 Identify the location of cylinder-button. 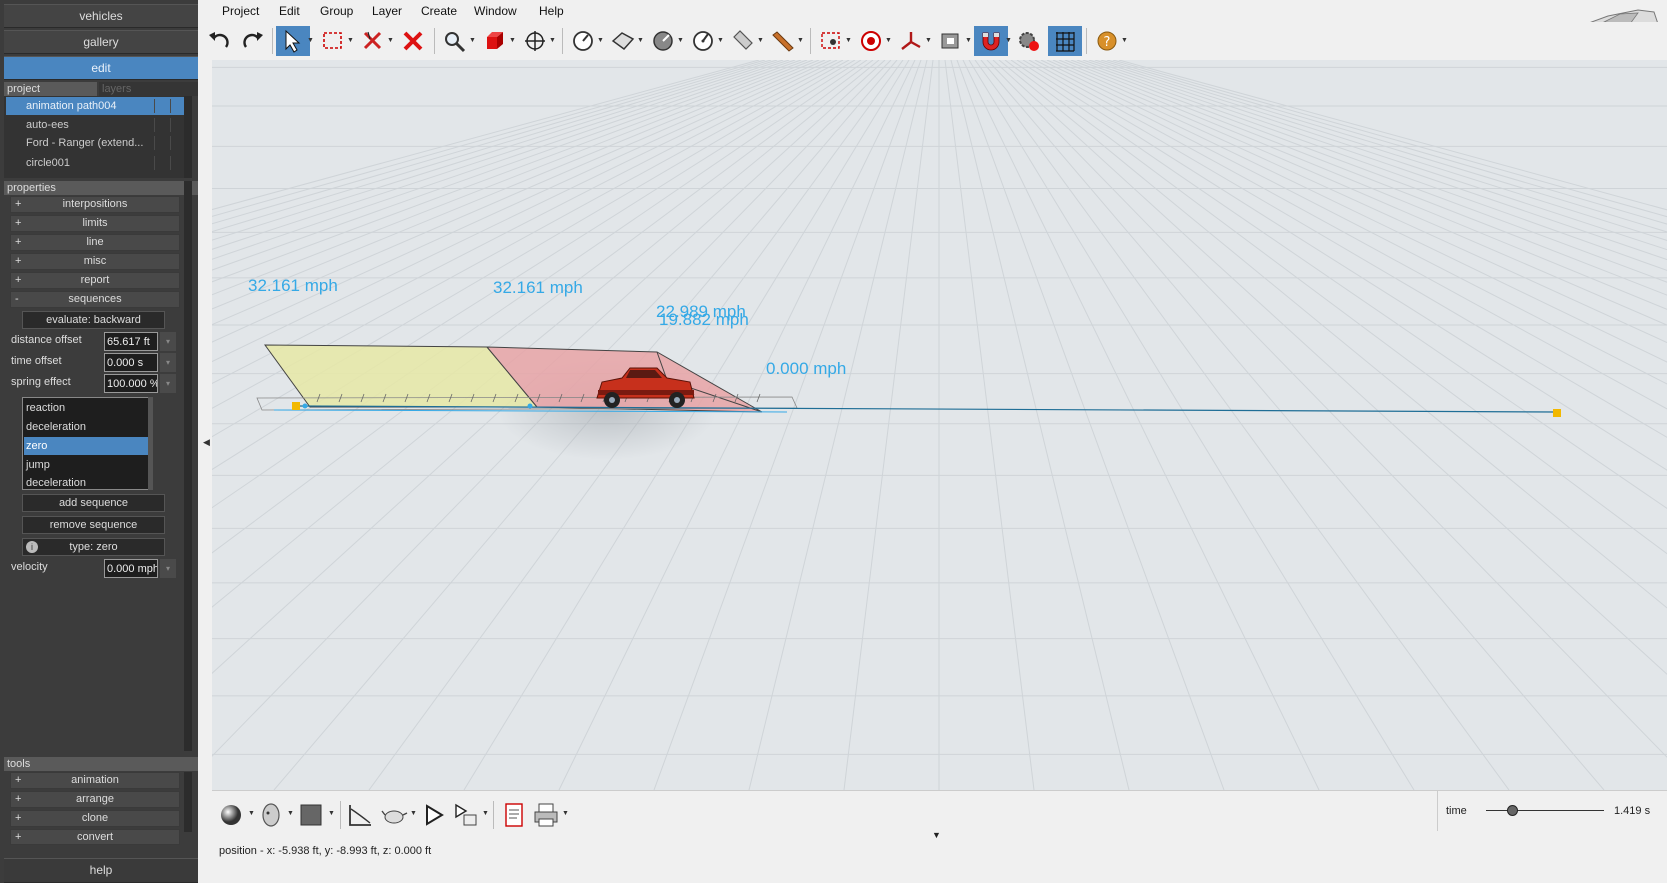
(743, 41).